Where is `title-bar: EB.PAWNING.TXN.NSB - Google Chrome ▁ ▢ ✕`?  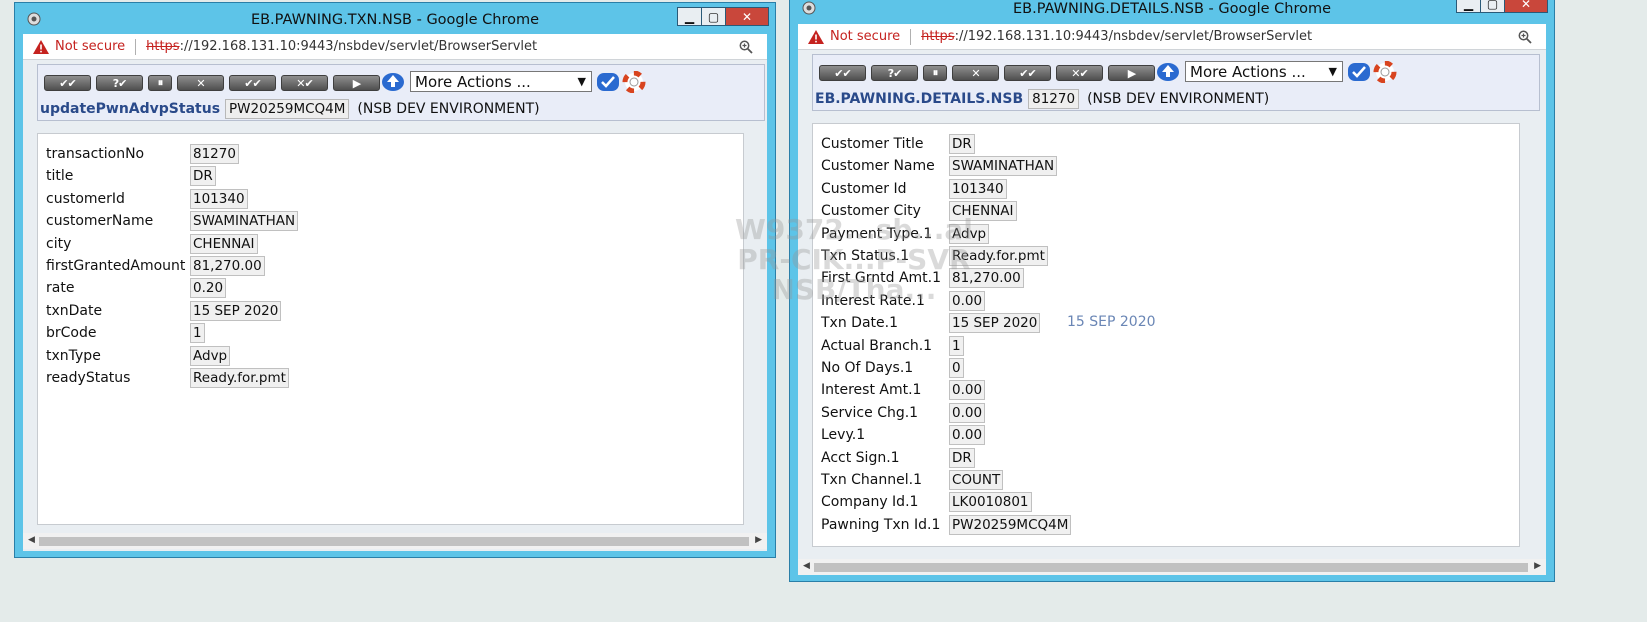 title-bar: EB.PAWNING.TXN.NSB - Google Chrome ▁ ▢ ✕ is located at coordinates (395, 20).